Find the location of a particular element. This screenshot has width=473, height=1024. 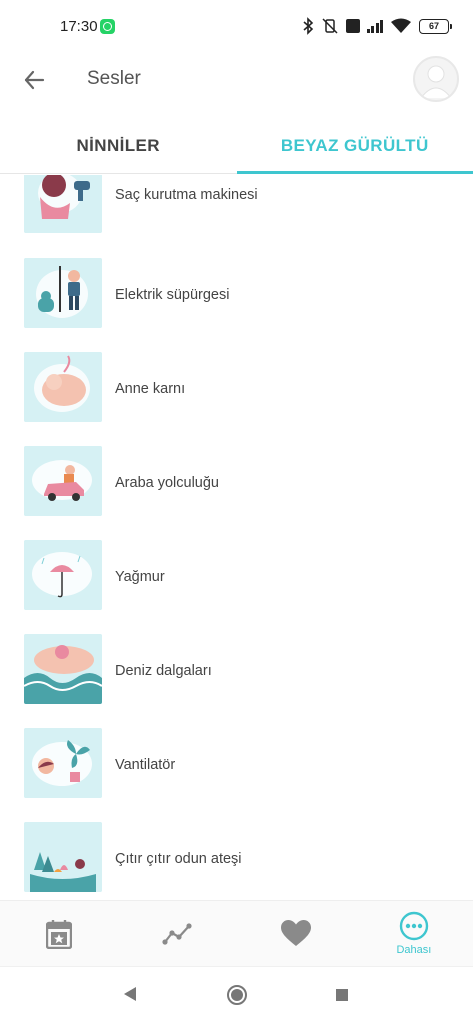

arrow-left-icon is located at coordinates (34, 80).